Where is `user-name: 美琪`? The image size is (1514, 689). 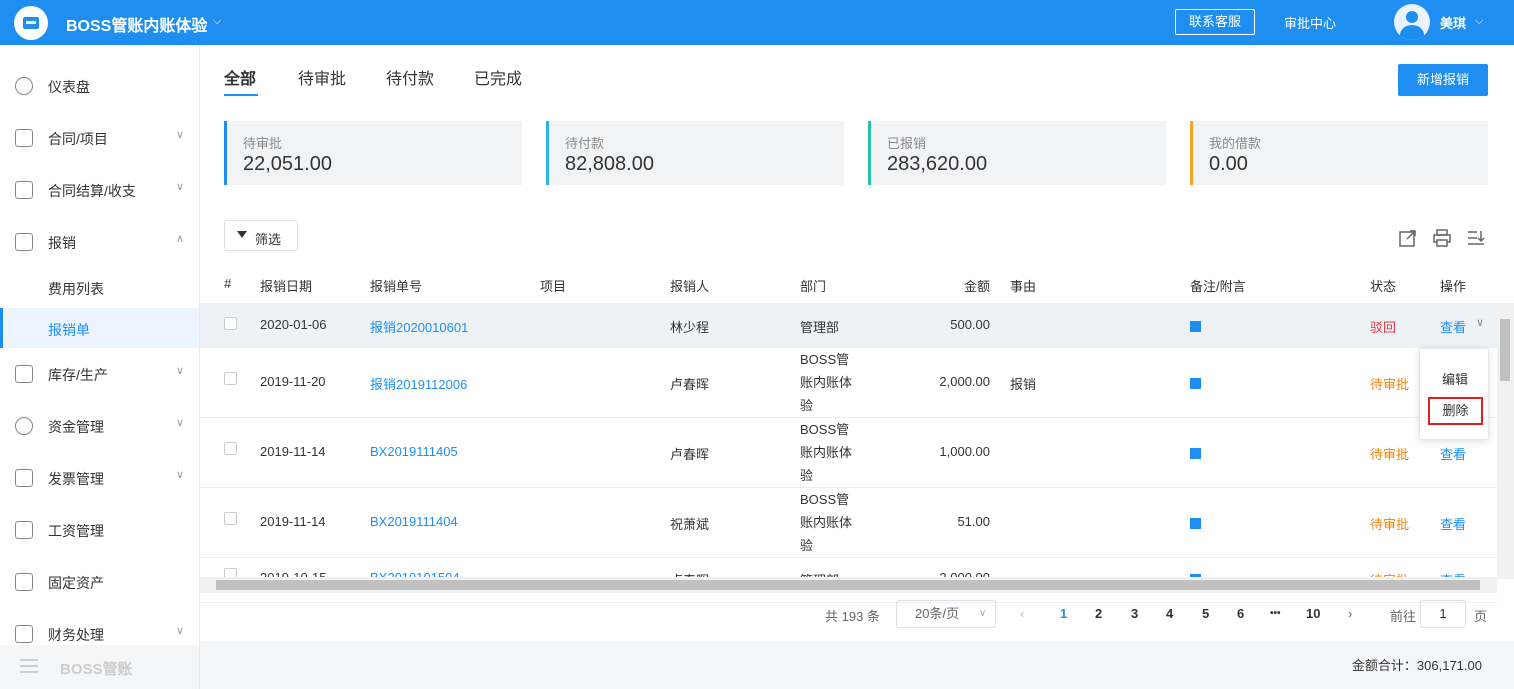 user-name: 美琪 is located at coordinates (1453, 22).